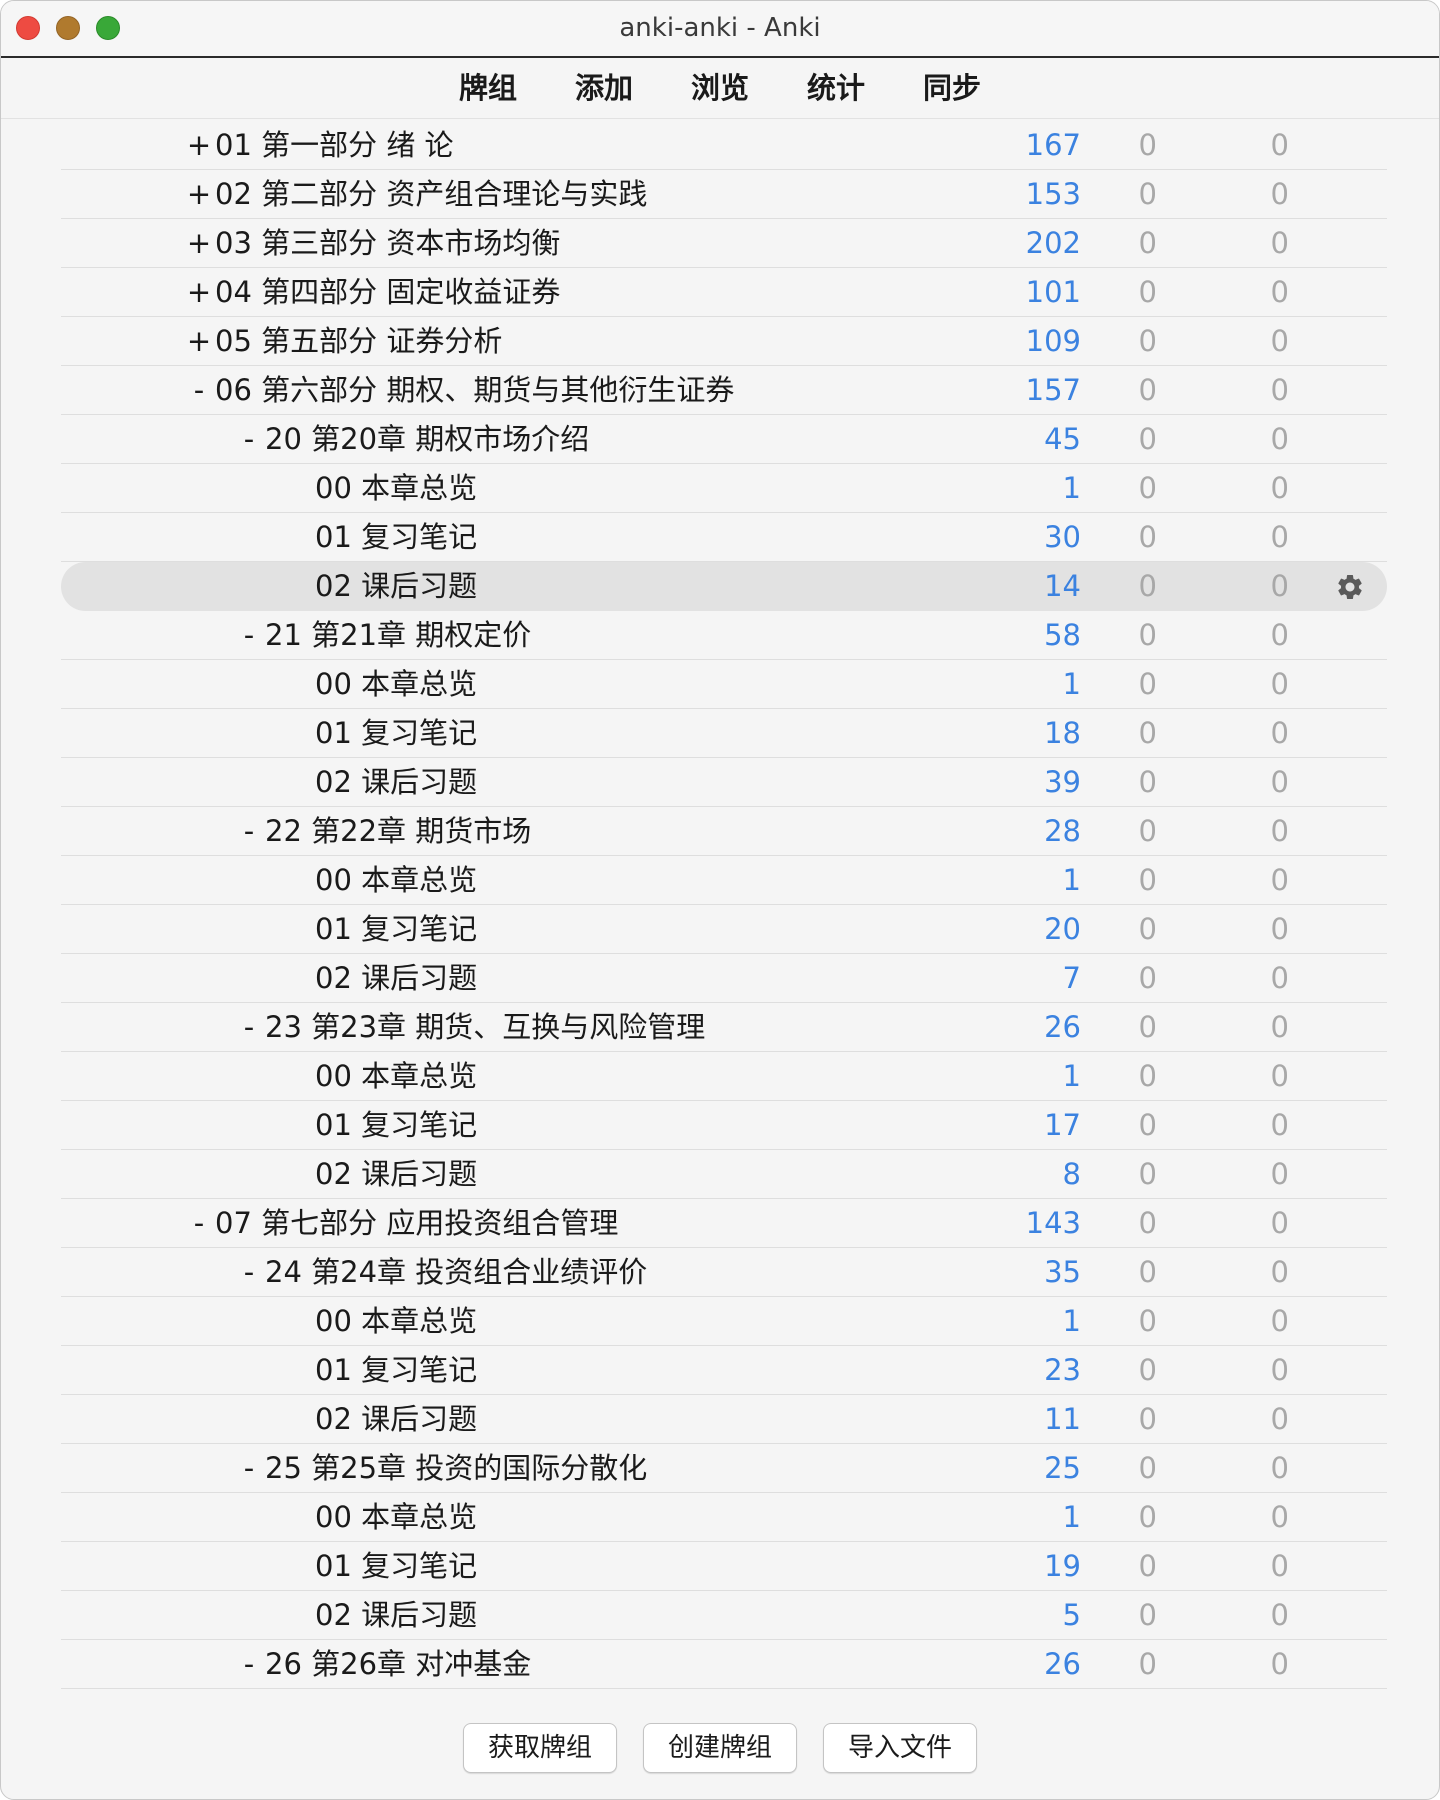 The image size is (1440, 1800). What do you see at coordinates (724, 1027) in the screenshot?
I see `deck-row: -23 第23章 期货、互换与风险管理 26 0 0` at bounding box center [724, 1027].